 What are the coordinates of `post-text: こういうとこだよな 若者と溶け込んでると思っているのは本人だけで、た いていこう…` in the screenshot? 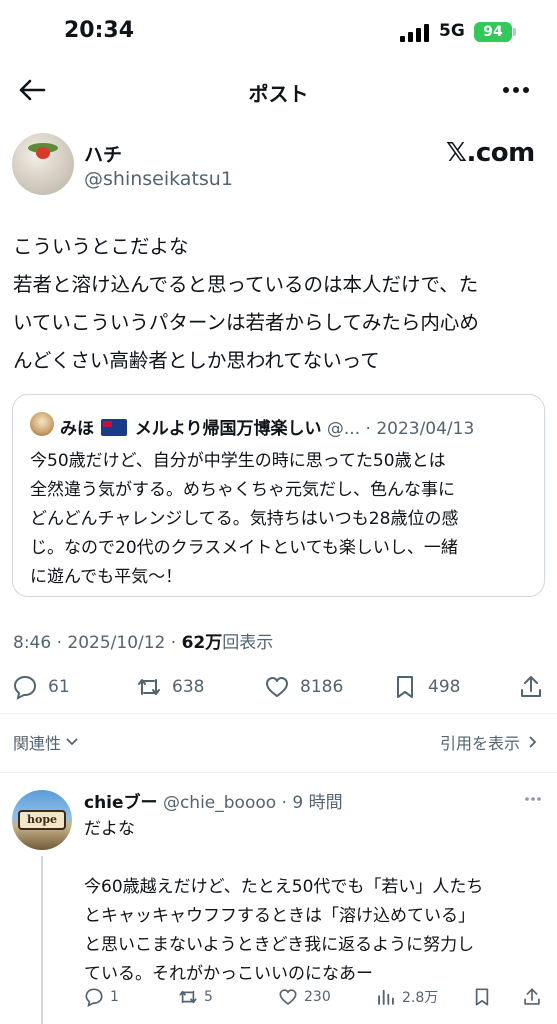 It's located at (279, 304).